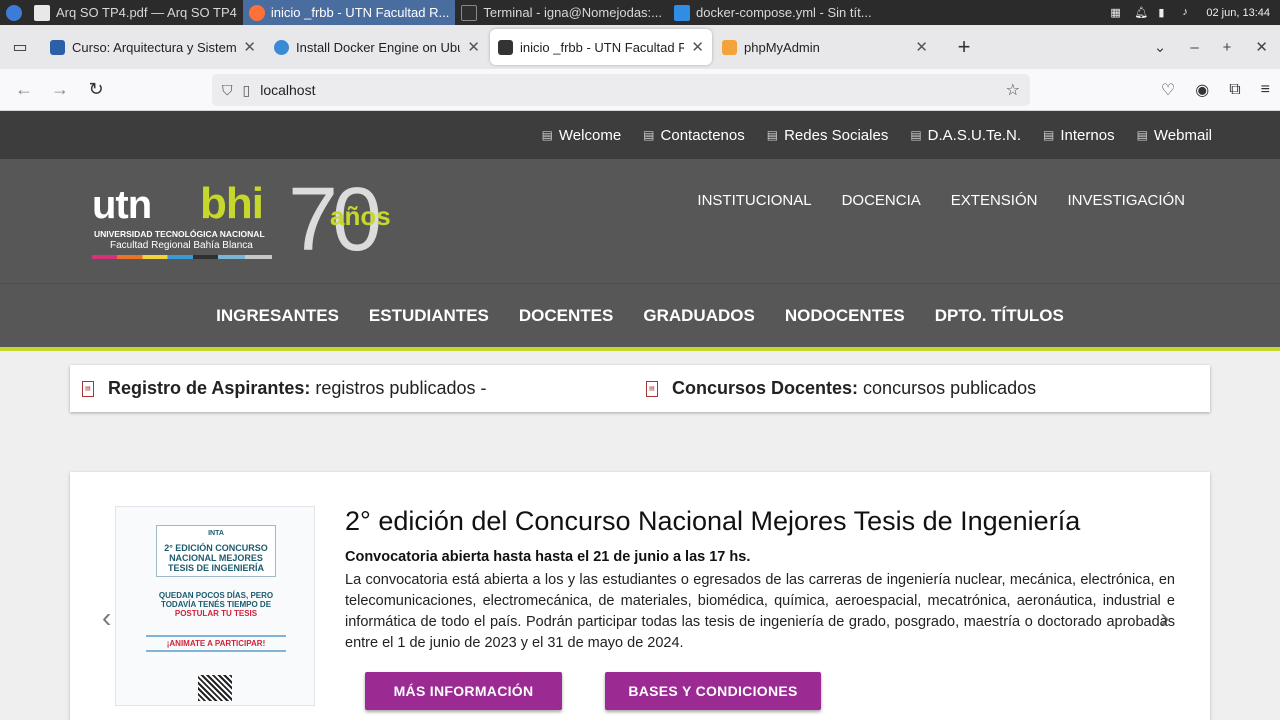  What do you see at coordinates (377, 47) in the screenshot?
I see `tab-docker: Install Docker Engine on Ubun ✕` at bounding box center [377, 47].